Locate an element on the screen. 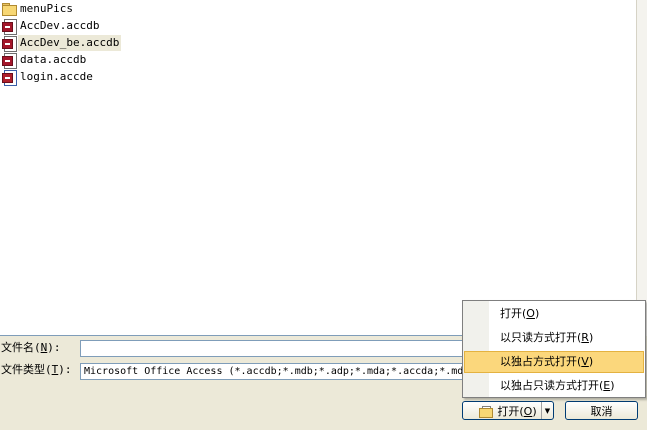 Image resolution: width=647 pixels, height=430 pixels. file-item-accdev-be: AccDev_be.accdb is located at coordinates (61, 43).